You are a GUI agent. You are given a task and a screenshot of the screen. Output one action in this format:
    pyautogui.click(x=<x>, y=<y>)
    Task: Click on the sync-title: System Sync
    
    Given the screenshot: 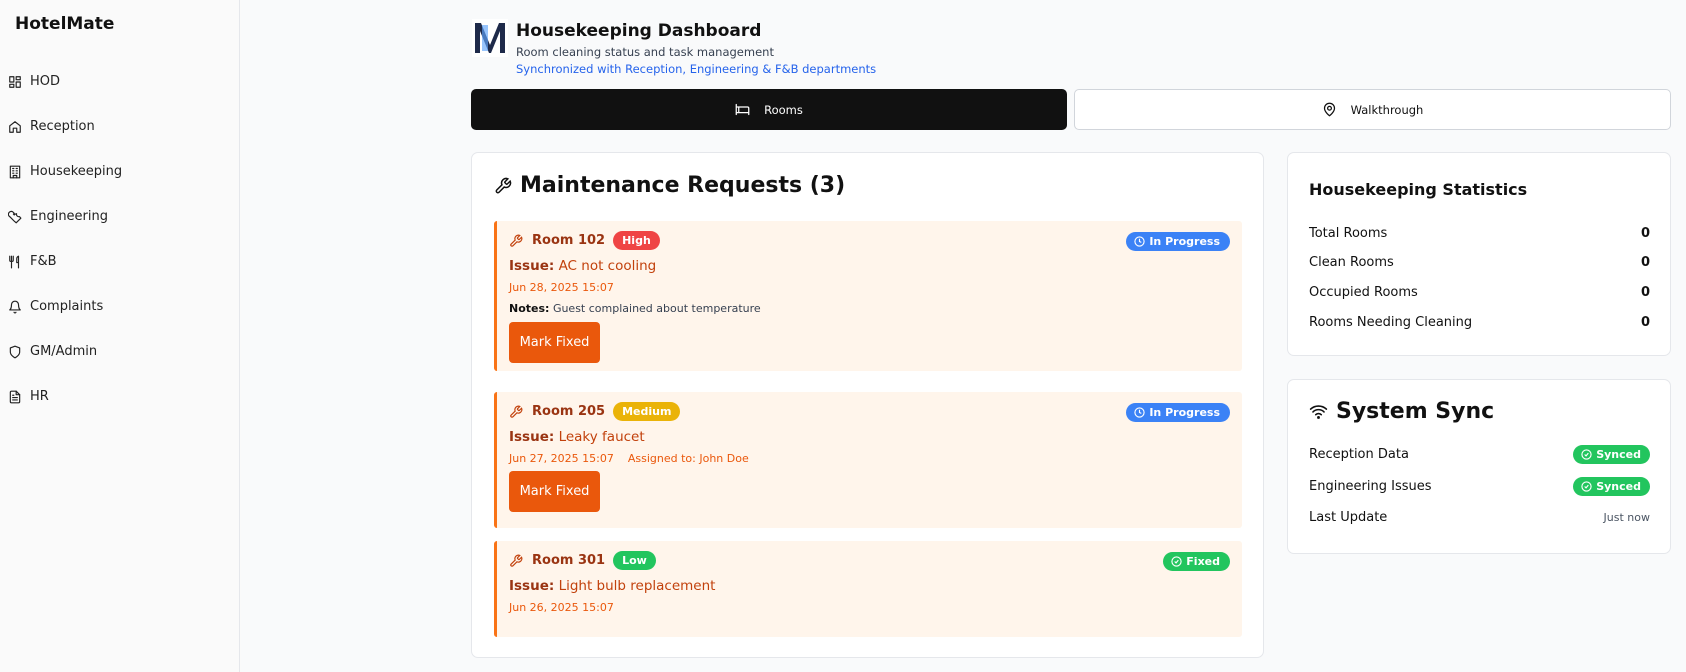 What is the action you would take?
    pyautogui.click(x=1401, y=411)
    